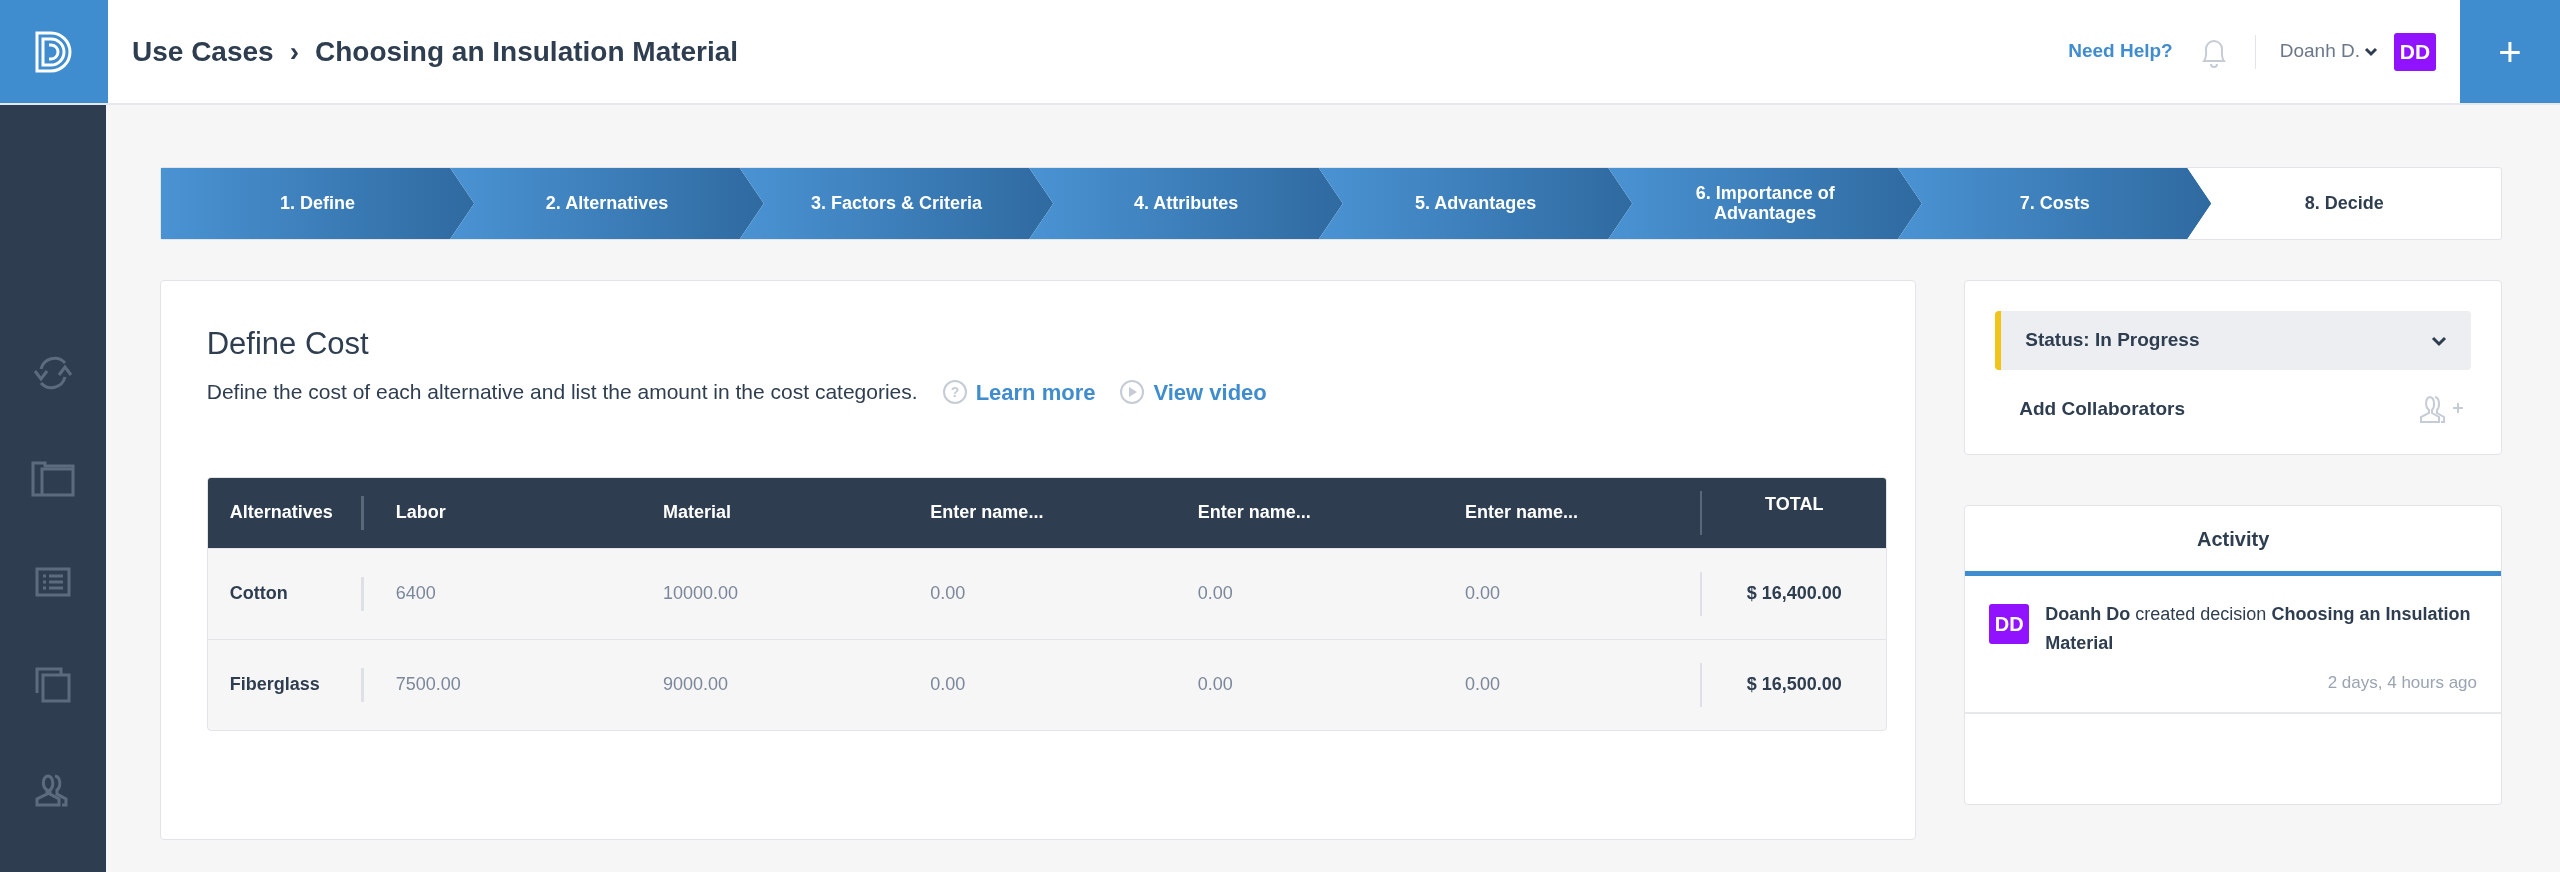  Describe the element at coordinates (780, 684) in the screenshot. I see `cost-field: 9000.00` at that location.